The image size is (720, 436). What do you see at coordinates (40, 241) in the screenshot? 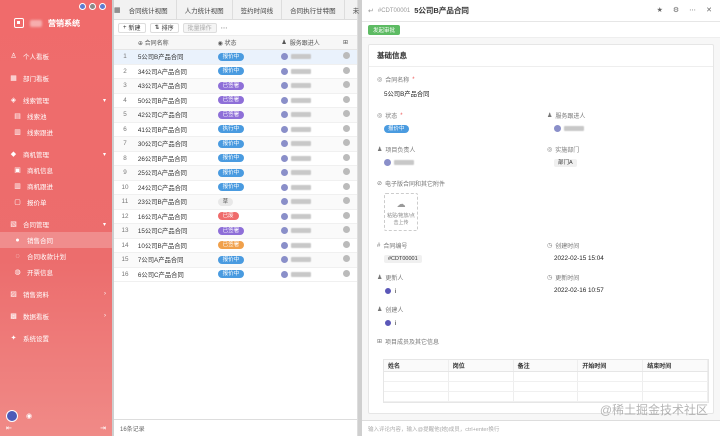
I see `sidebar-item-label: 销售合同` at bounding box center [40, 241].